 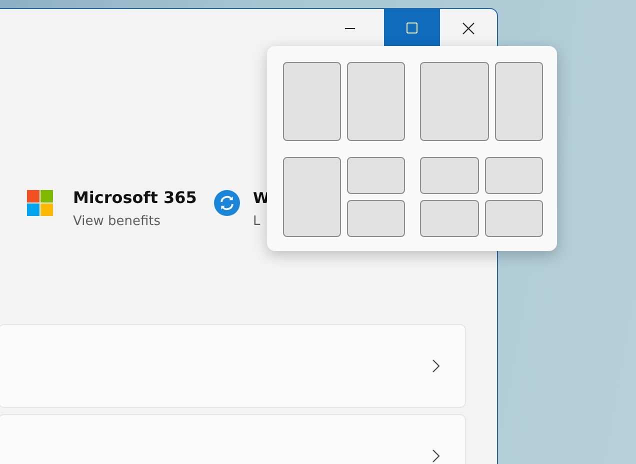 I want to click on maximize-button, so click(x=412, y=28).